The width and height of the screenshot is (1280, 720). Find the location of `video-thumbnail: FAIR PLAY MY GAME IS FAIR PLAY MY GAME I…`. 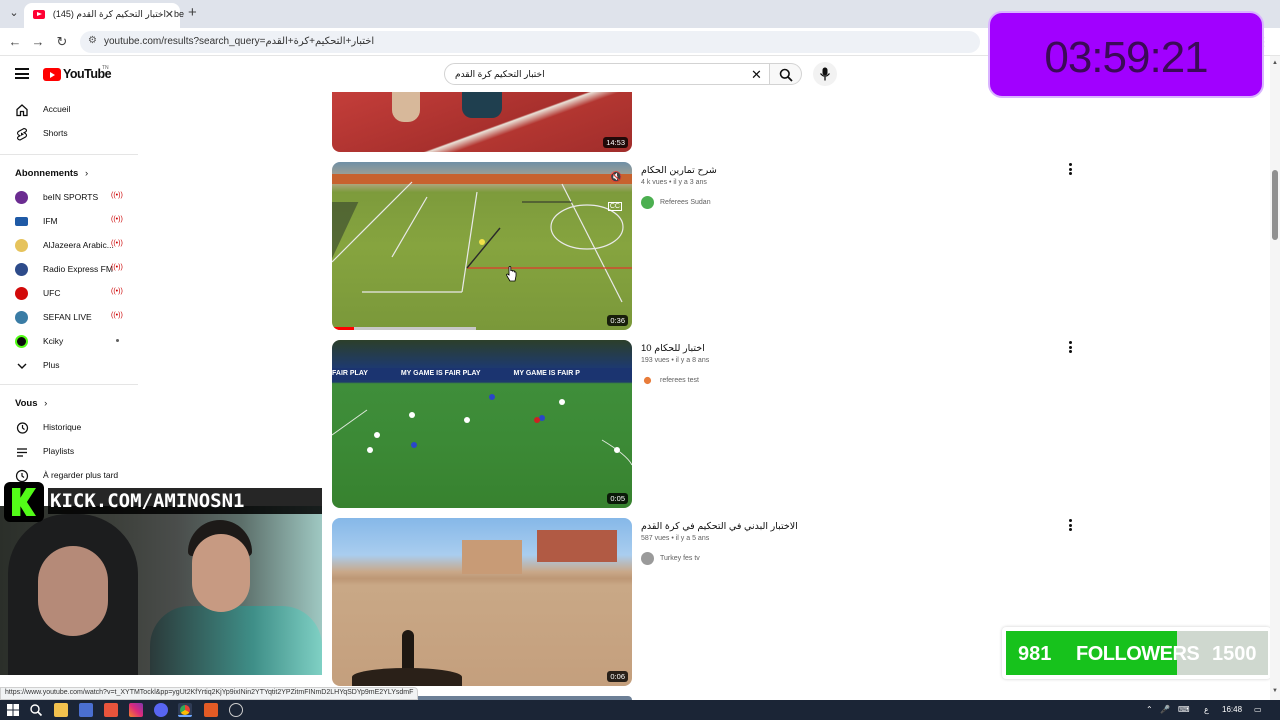

video-thumbnail: FAIR PLAY MY GAME IS FAIR PLAY MY GAME I… is located at coordinates (482, 424).